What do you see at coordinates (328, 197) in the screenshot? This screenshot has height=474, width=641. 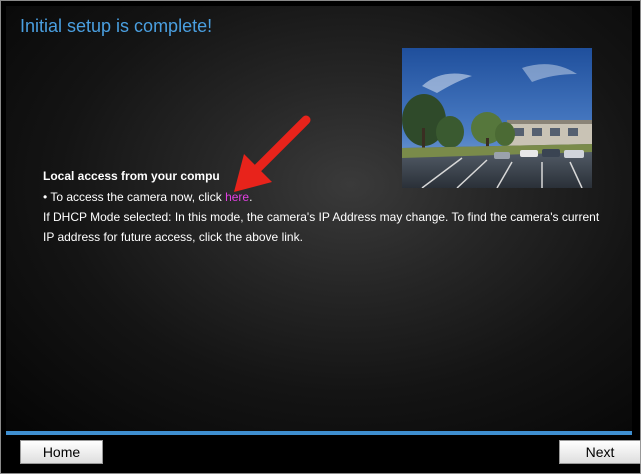 I see `access-now-line: • To access the camera now, click here.` at bounding box center [328, 197].